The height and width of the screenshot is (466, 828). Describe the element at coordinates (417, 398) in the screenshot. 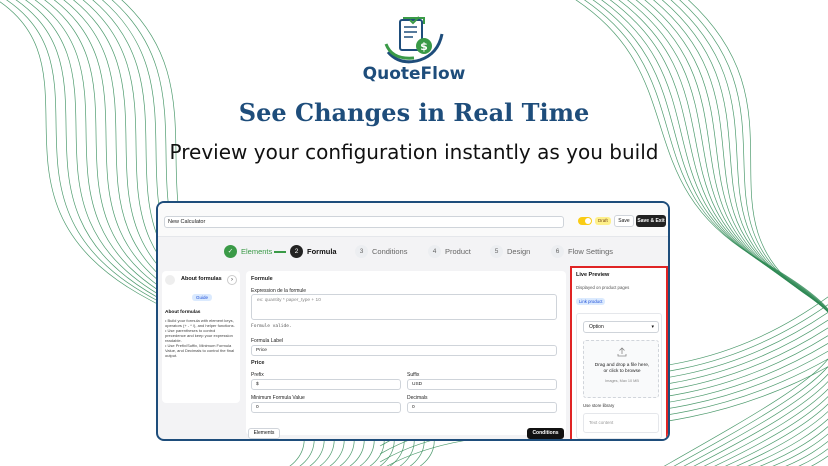

I see `decimals-label: Decimals` at that location.